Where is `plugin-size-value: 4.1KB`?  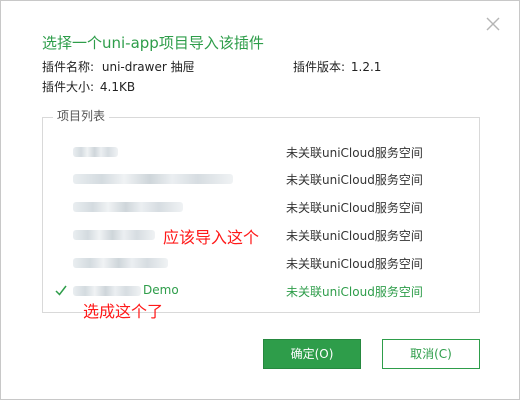
plugin-size-value: 4.1KB is located at coordinates (117, 87).